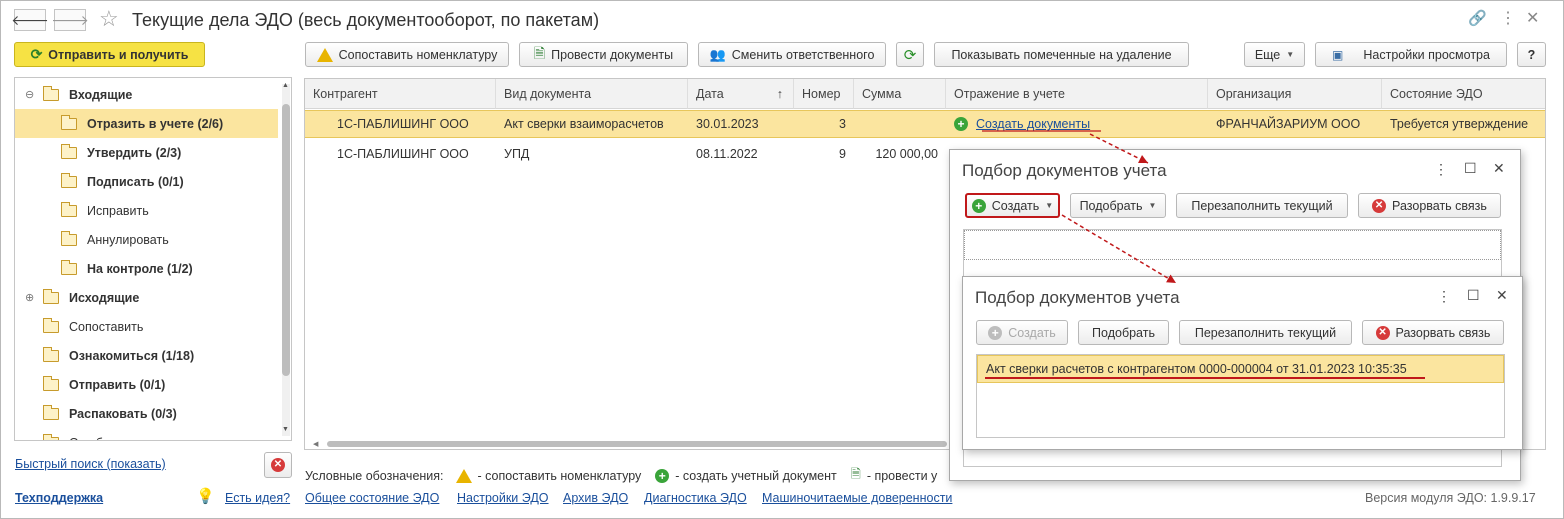  What do you see at coordinates (205, 496) in the screenshot?
I see `lightbulb-icon: 💡` at bounding box center [205, 496].